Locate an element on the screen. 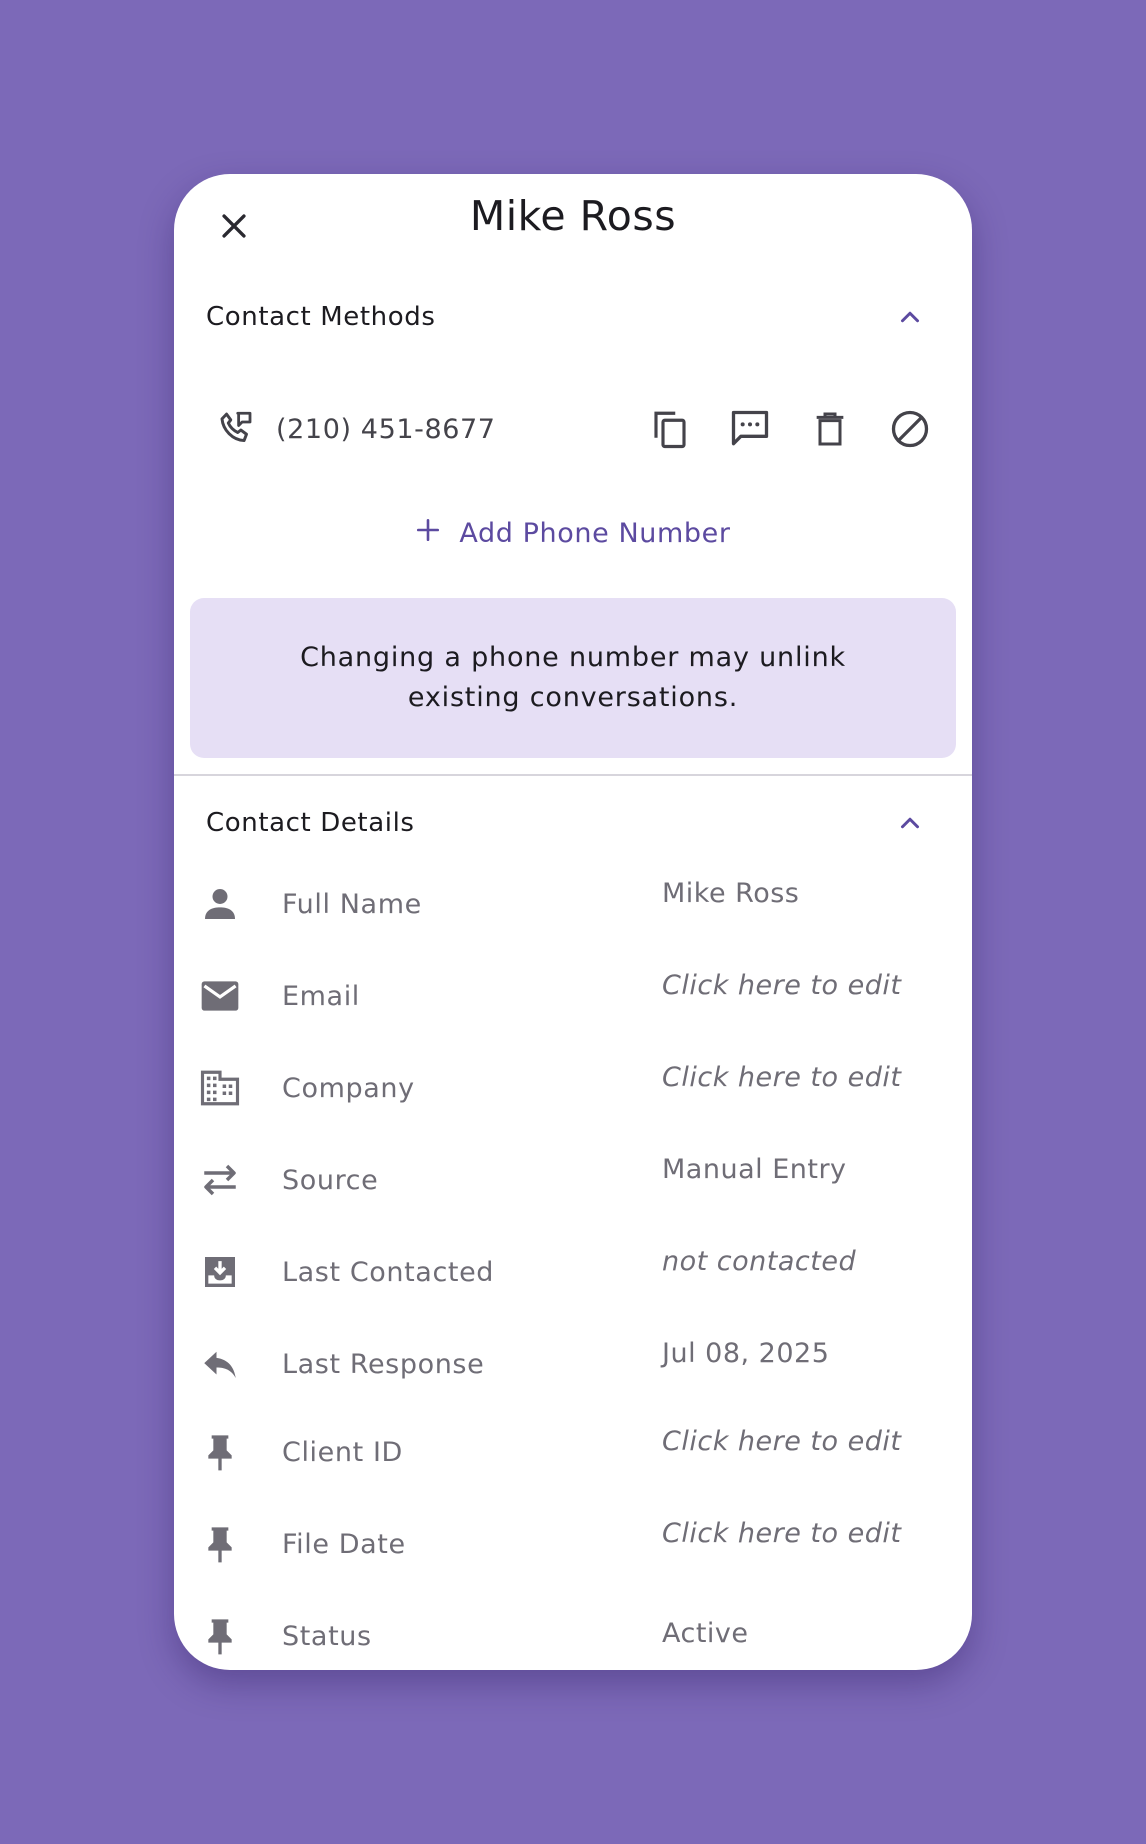  detail-label: Full Name is located at coordinates (352, 904).